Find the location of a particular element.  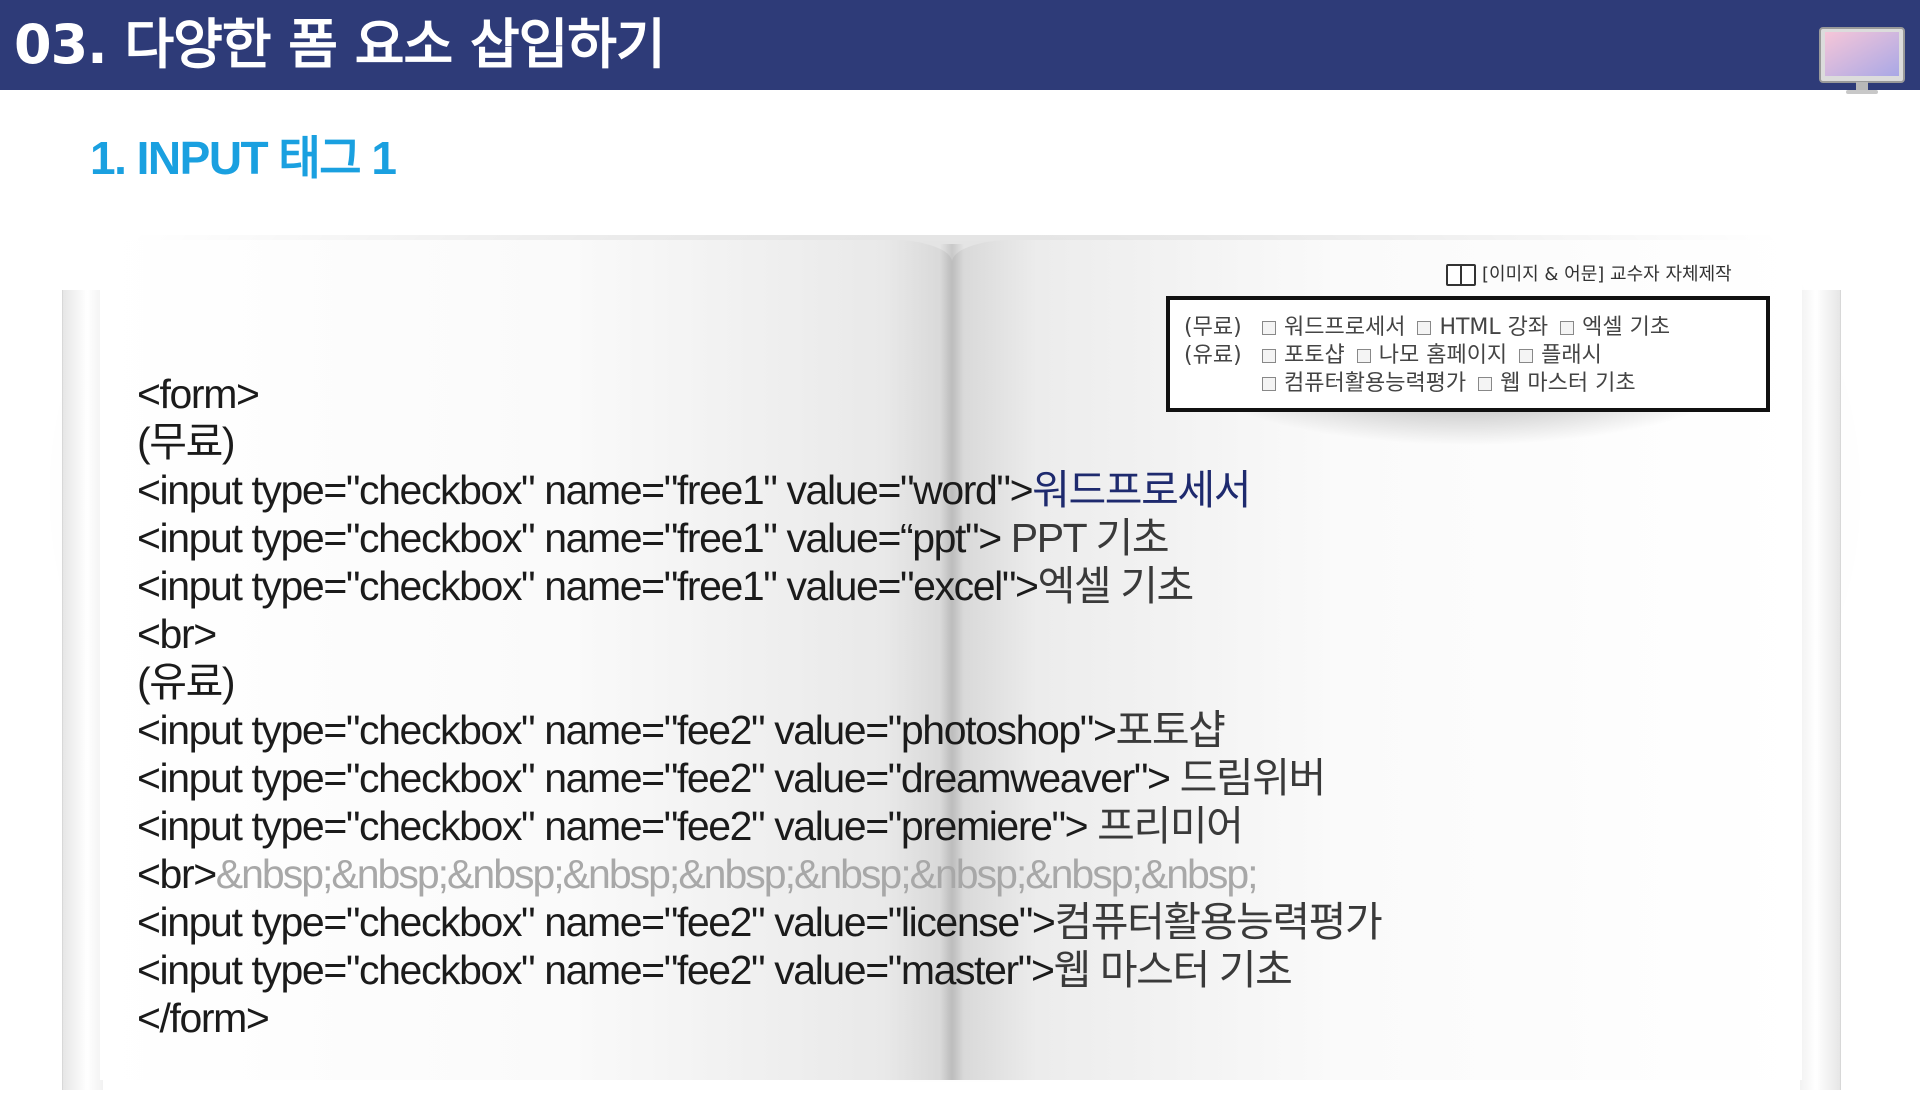

code-label-text: 컴퓨터활용능력평가 is located at coordinates (1218, 922).